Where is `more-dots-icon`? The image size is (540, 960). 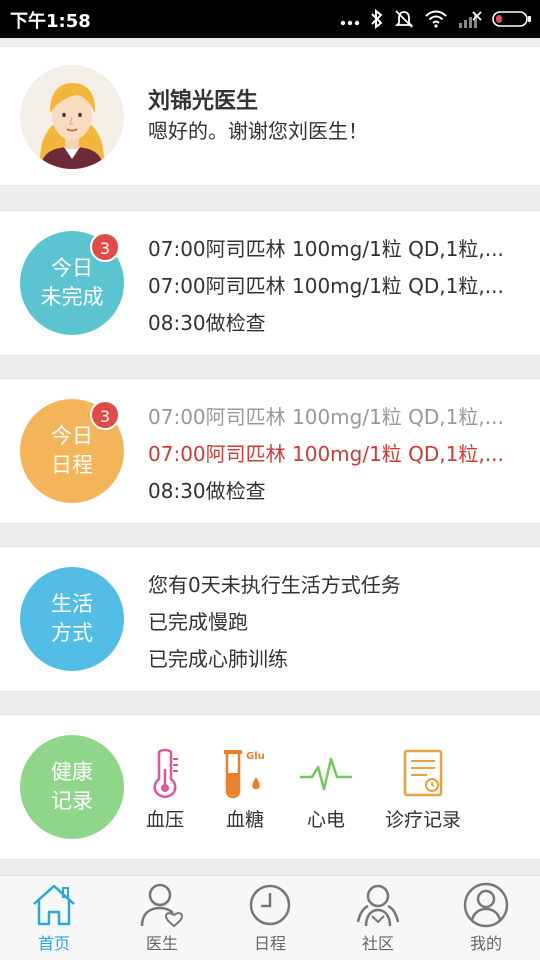
more-dots-icon is located at coordinates (350, 23).